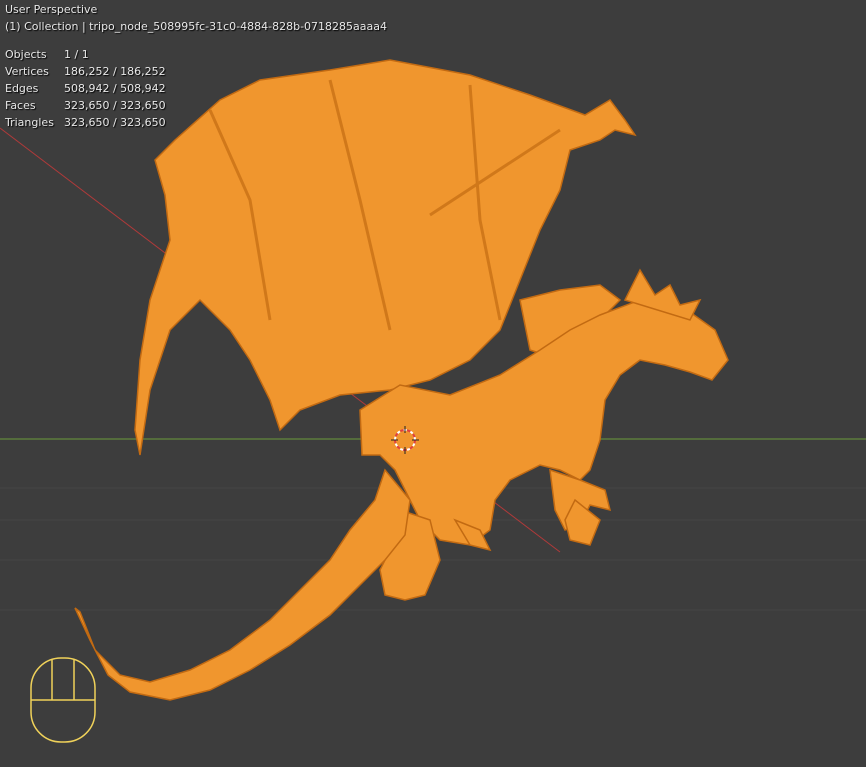  Describe the element at coordinates (29, 122) in the screenshot. I see `stat-label: Triangles` at that location.